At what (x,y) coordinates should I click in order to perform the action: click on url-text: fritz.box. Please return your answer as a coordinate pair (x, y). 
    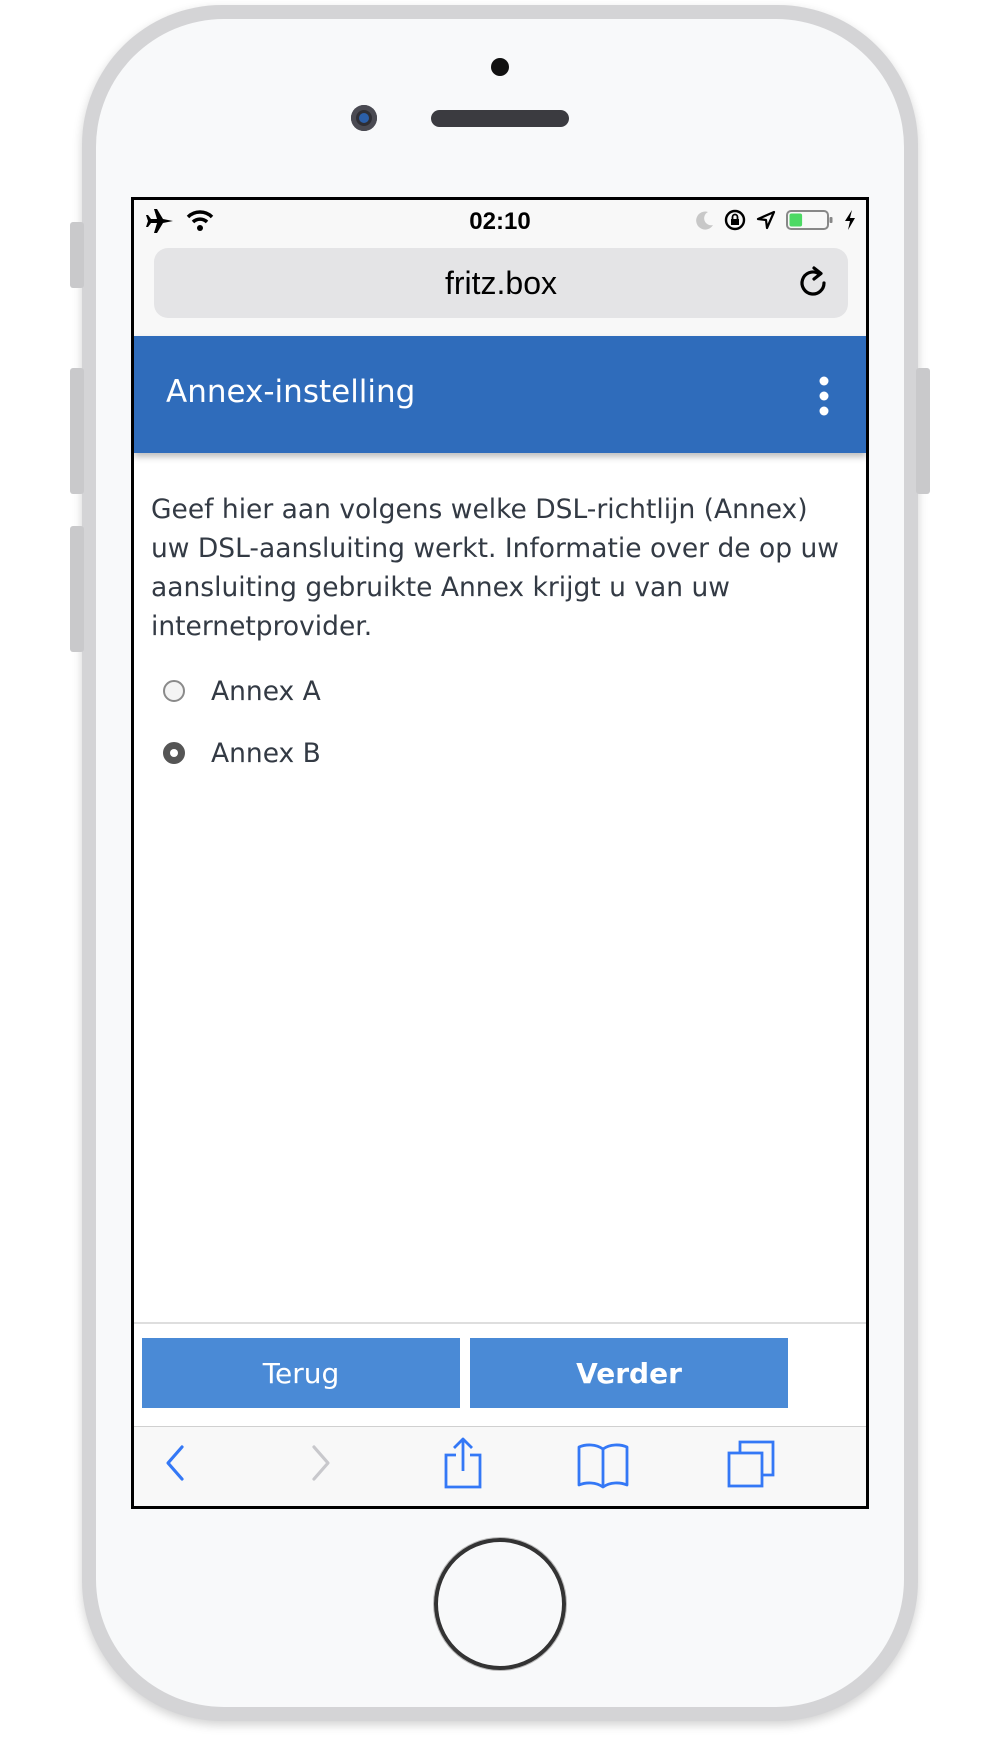
    Looking at the image, I should click on (501, 283).